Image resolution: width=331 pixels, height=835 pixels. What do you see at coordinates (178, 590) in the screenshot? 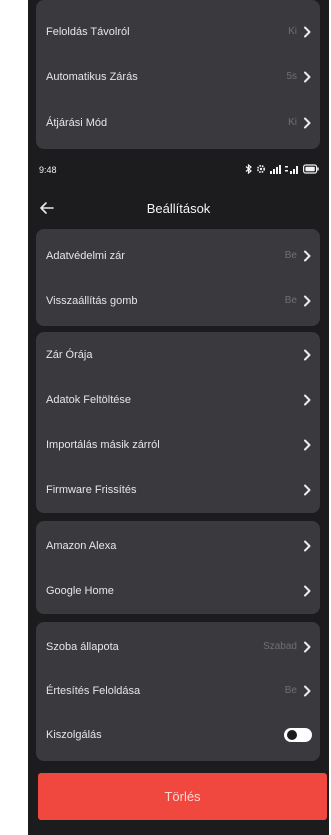
I see `row-google-home: Google Home` at bounding box center [178, 590].